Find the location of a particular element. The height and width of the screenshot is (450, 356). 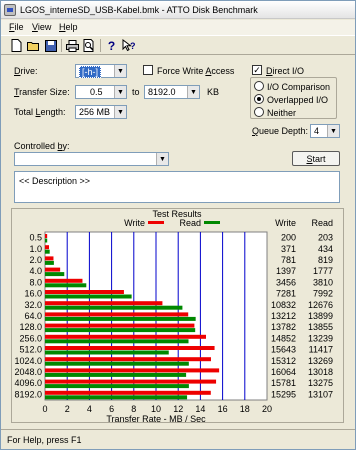

y-tick-label: 1.0 is located at coordinates (35, 249).